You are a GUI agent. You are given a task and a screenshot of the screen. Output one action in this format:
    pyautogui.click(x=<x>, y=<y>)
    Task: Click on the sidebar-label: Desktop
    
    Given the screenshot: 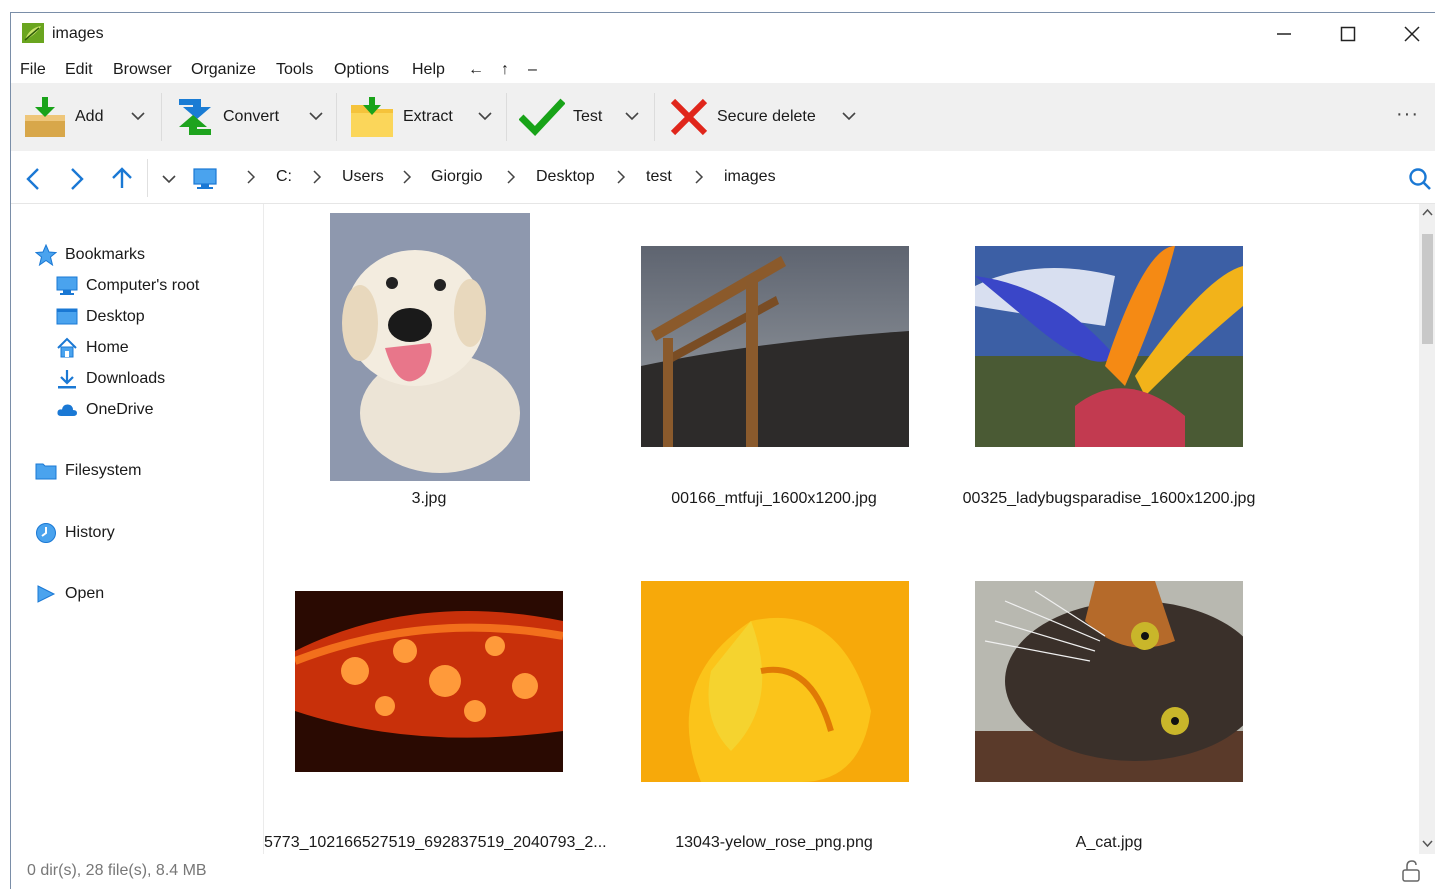 What is the action you would take?
    pyautogui.click(x=115, y=316)
    